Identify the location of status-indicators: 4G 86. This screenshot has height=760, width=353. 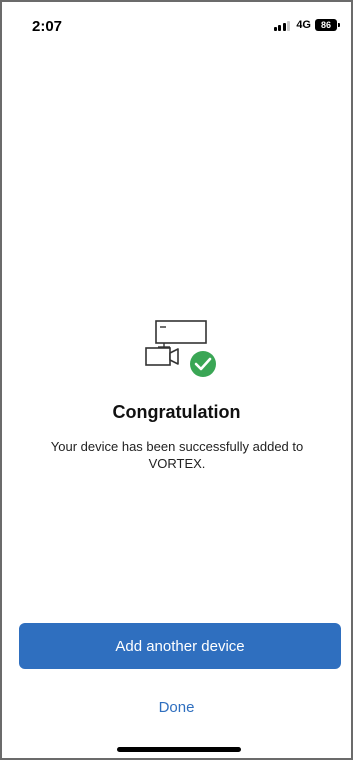
(306, 25).